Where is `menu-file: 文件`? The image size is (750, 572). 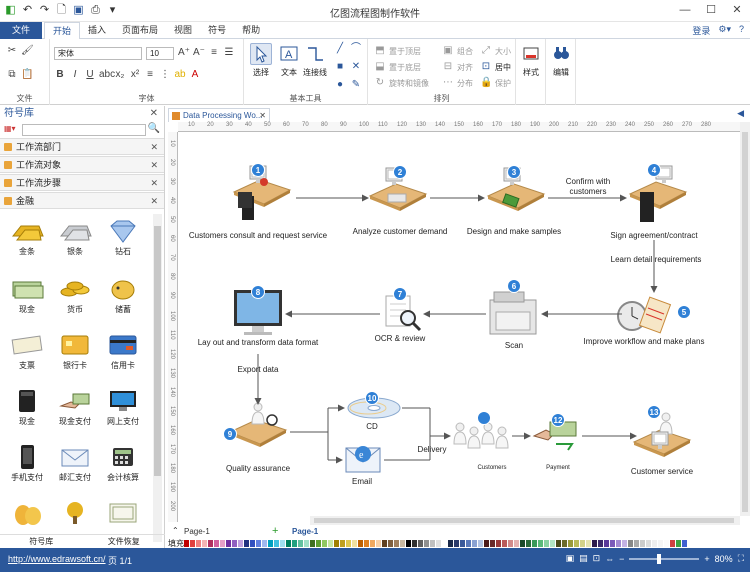 menu-file: 文件 is located at coordinates (21, 30).